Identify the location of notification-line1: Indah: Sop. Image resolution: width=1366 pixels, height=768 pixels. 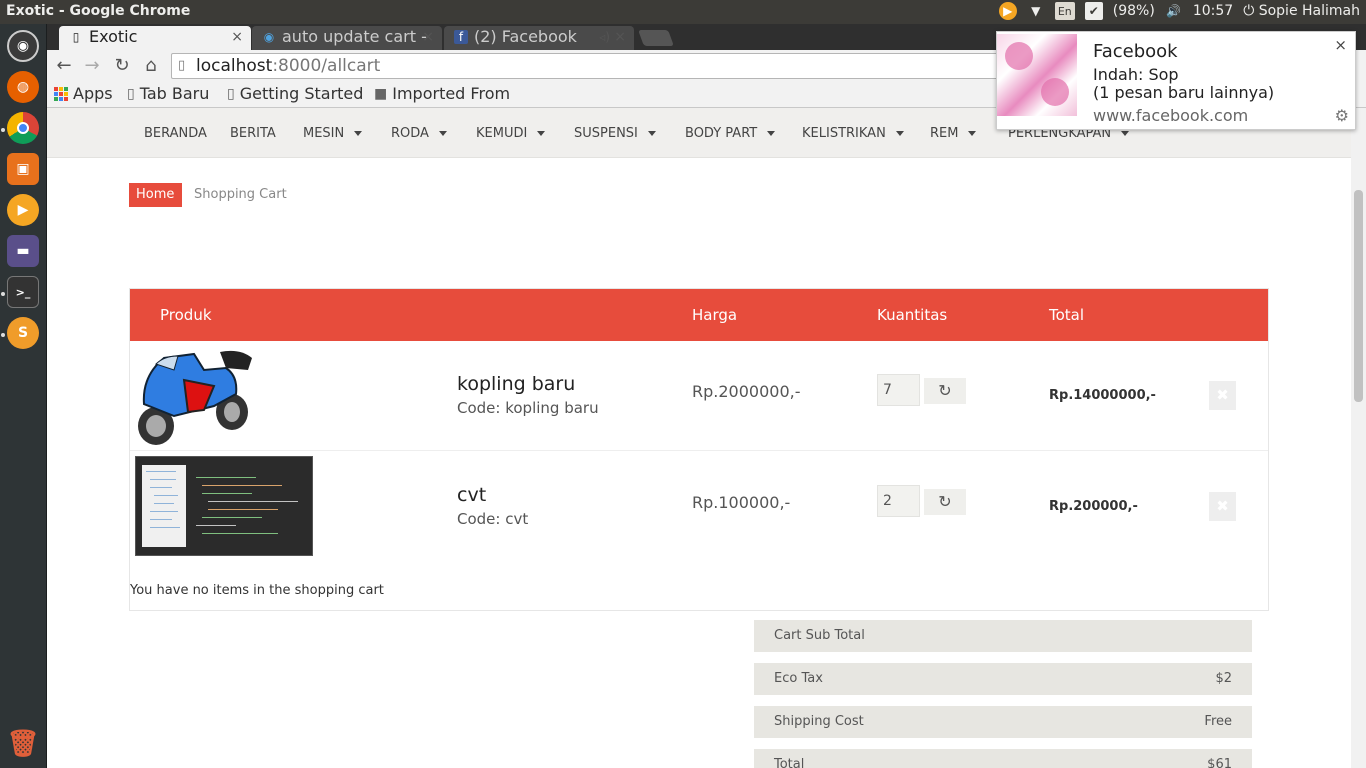
(1136, 74).